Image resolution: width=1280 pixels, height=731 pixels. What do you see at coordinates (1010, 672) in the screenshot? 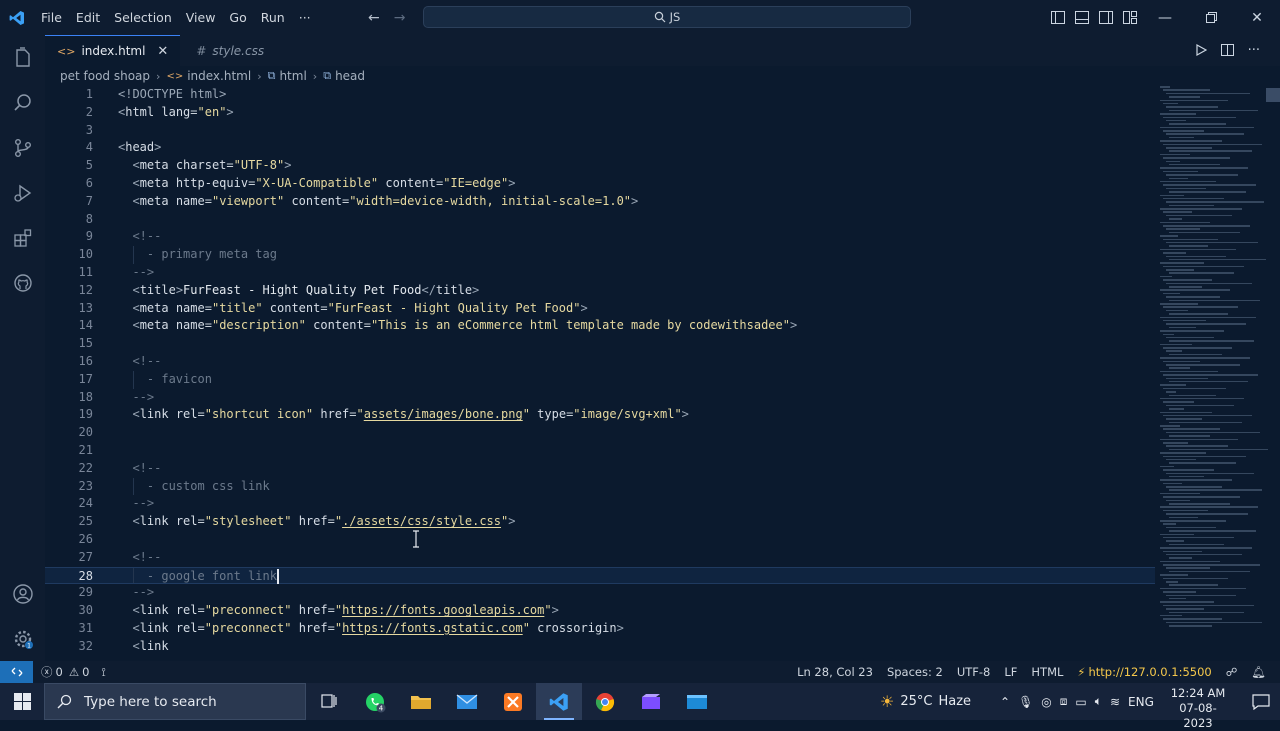
I see `end-of-line: LF` at bounding box center [1010, 672].